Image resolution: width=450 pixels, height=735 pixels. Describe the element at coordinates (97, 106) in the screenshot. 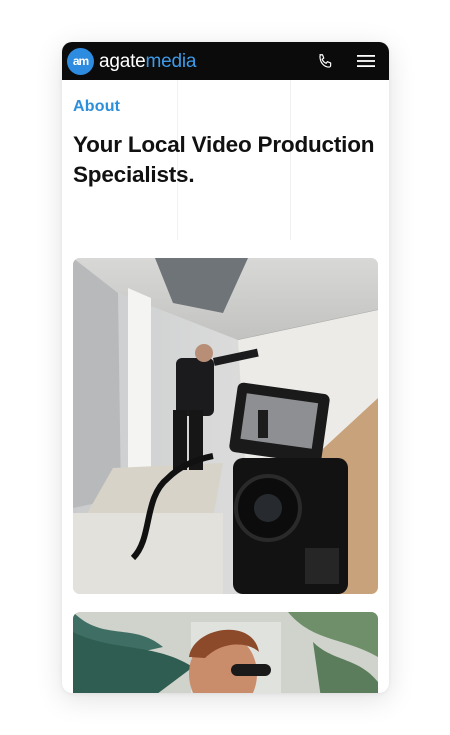

I see `section-eyebrow: About` at that location.